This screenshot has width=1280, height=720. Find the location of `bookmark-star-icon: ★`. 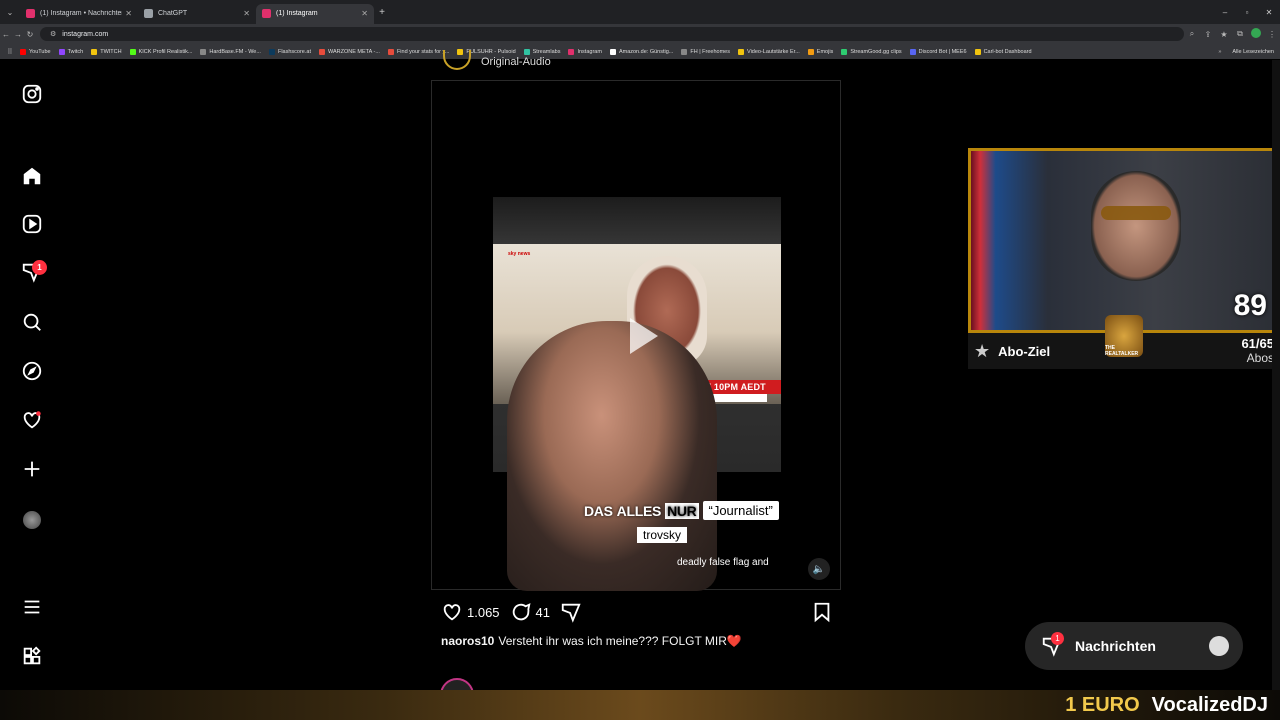

bookmark-star-icon: ★ is located at coordinates (1224, 34).